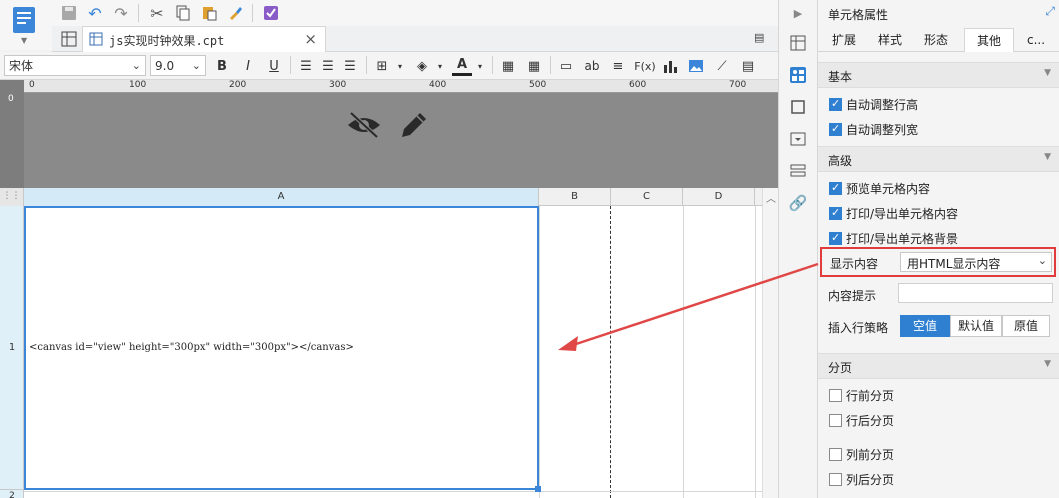  What do you see at coordinates (364, 125) in the screenshot?
I see `hide-eye-icon` at bounding box center [364, 125].